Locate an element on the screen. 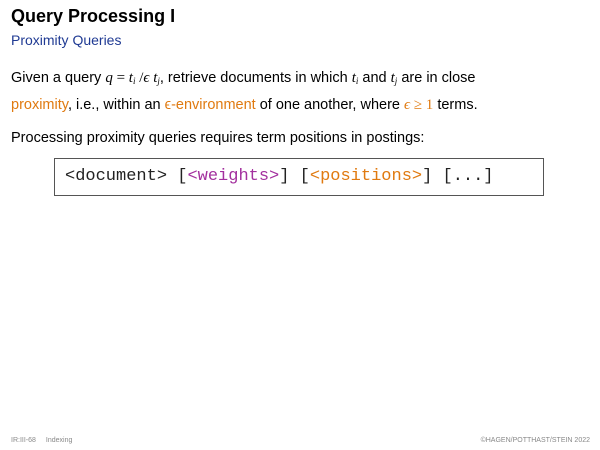 The image size is (600, 450). math-geq-one: ≥ 1 is located at coordinates (422, 105).